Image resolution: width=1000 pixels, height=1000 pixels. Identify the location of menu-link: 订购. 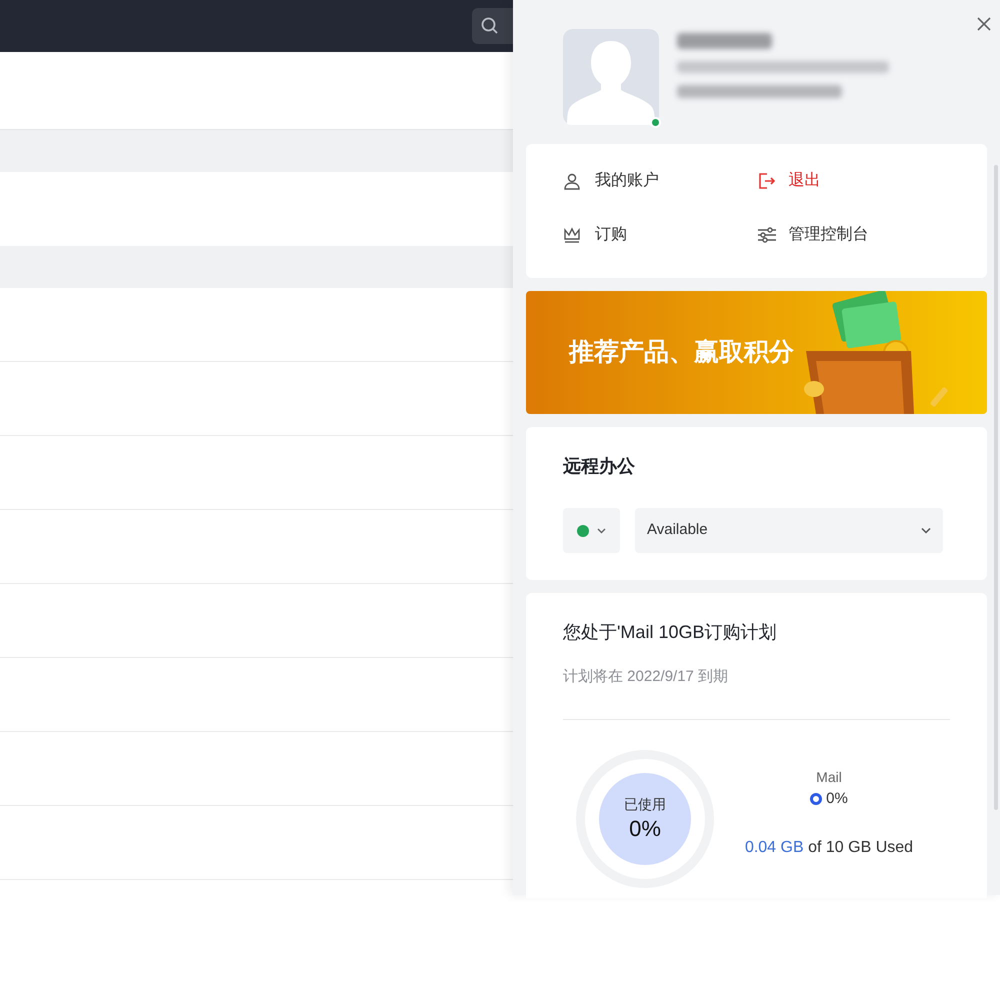
(595, 235).